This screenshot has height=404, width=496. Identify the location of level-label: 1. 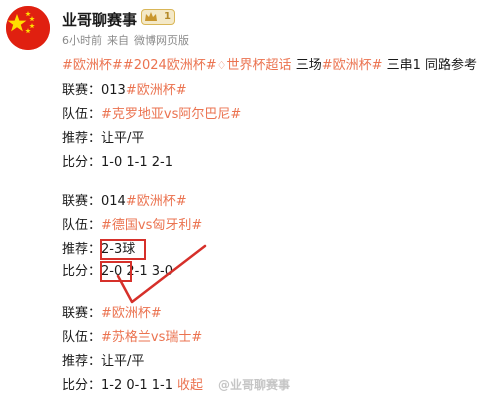
(167, 16).